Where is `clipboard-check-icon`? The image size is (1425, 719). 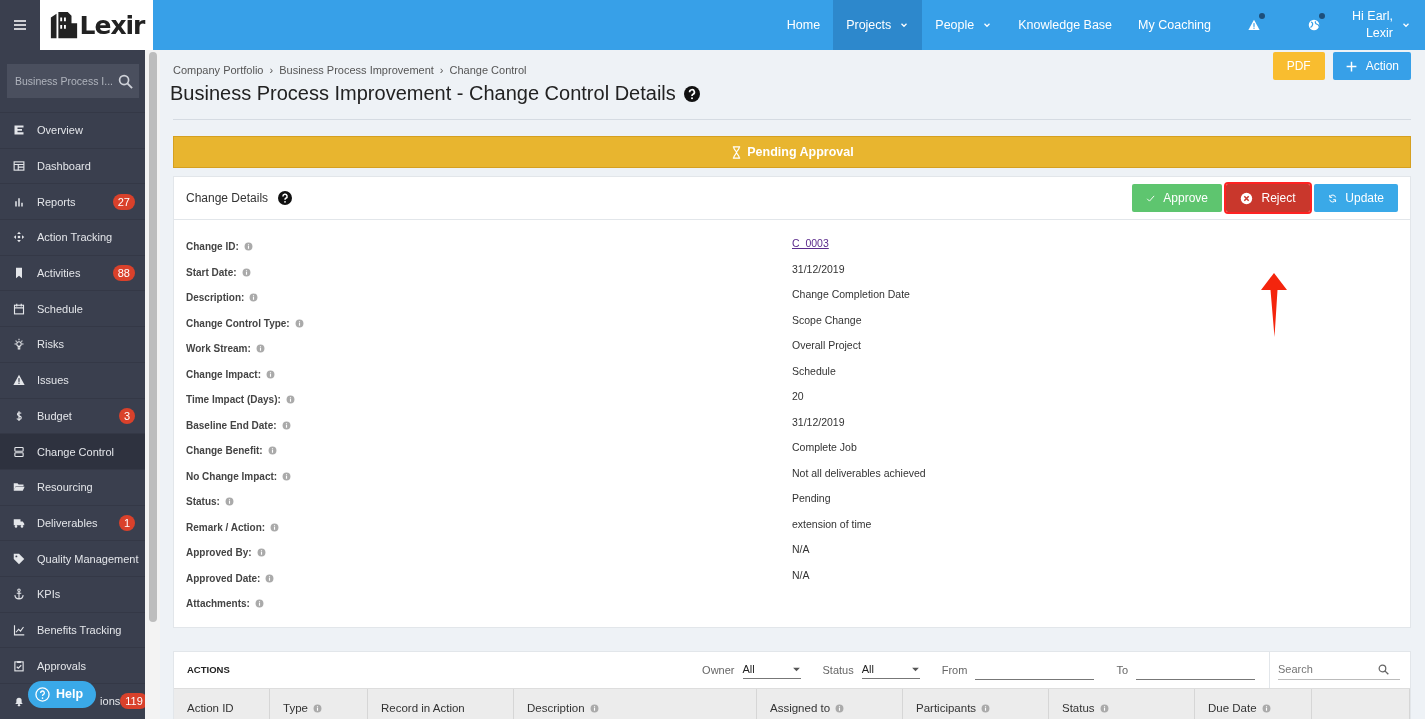 clipboard-check-icon is located at coordinates (19, 665).